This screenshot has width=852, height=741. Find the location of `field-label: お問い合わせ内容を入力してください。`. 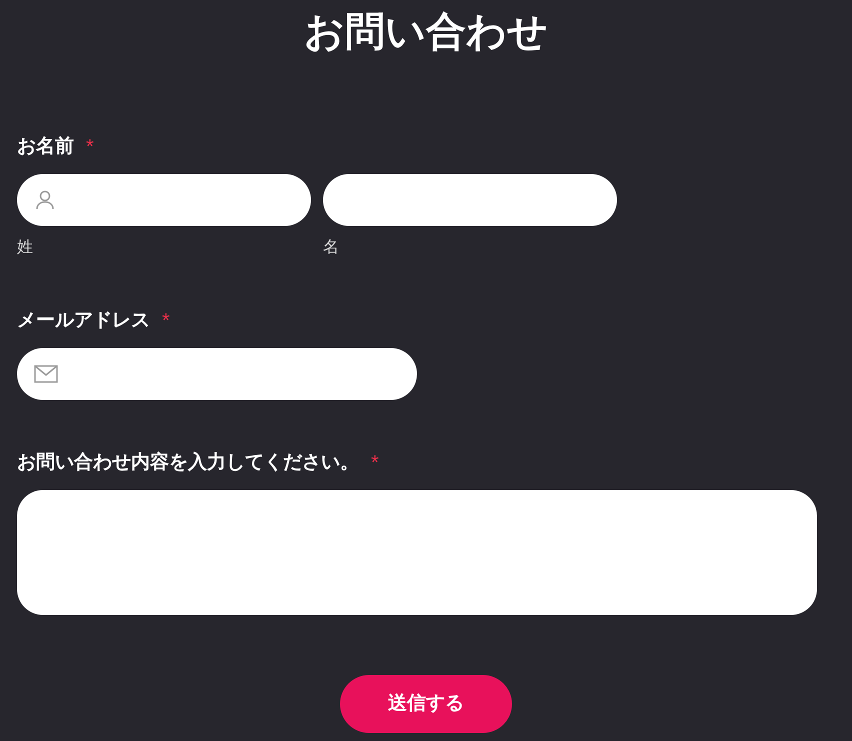

field-label: お問い合わせ内容を入力してください。 is located at coordinates (188, 462).